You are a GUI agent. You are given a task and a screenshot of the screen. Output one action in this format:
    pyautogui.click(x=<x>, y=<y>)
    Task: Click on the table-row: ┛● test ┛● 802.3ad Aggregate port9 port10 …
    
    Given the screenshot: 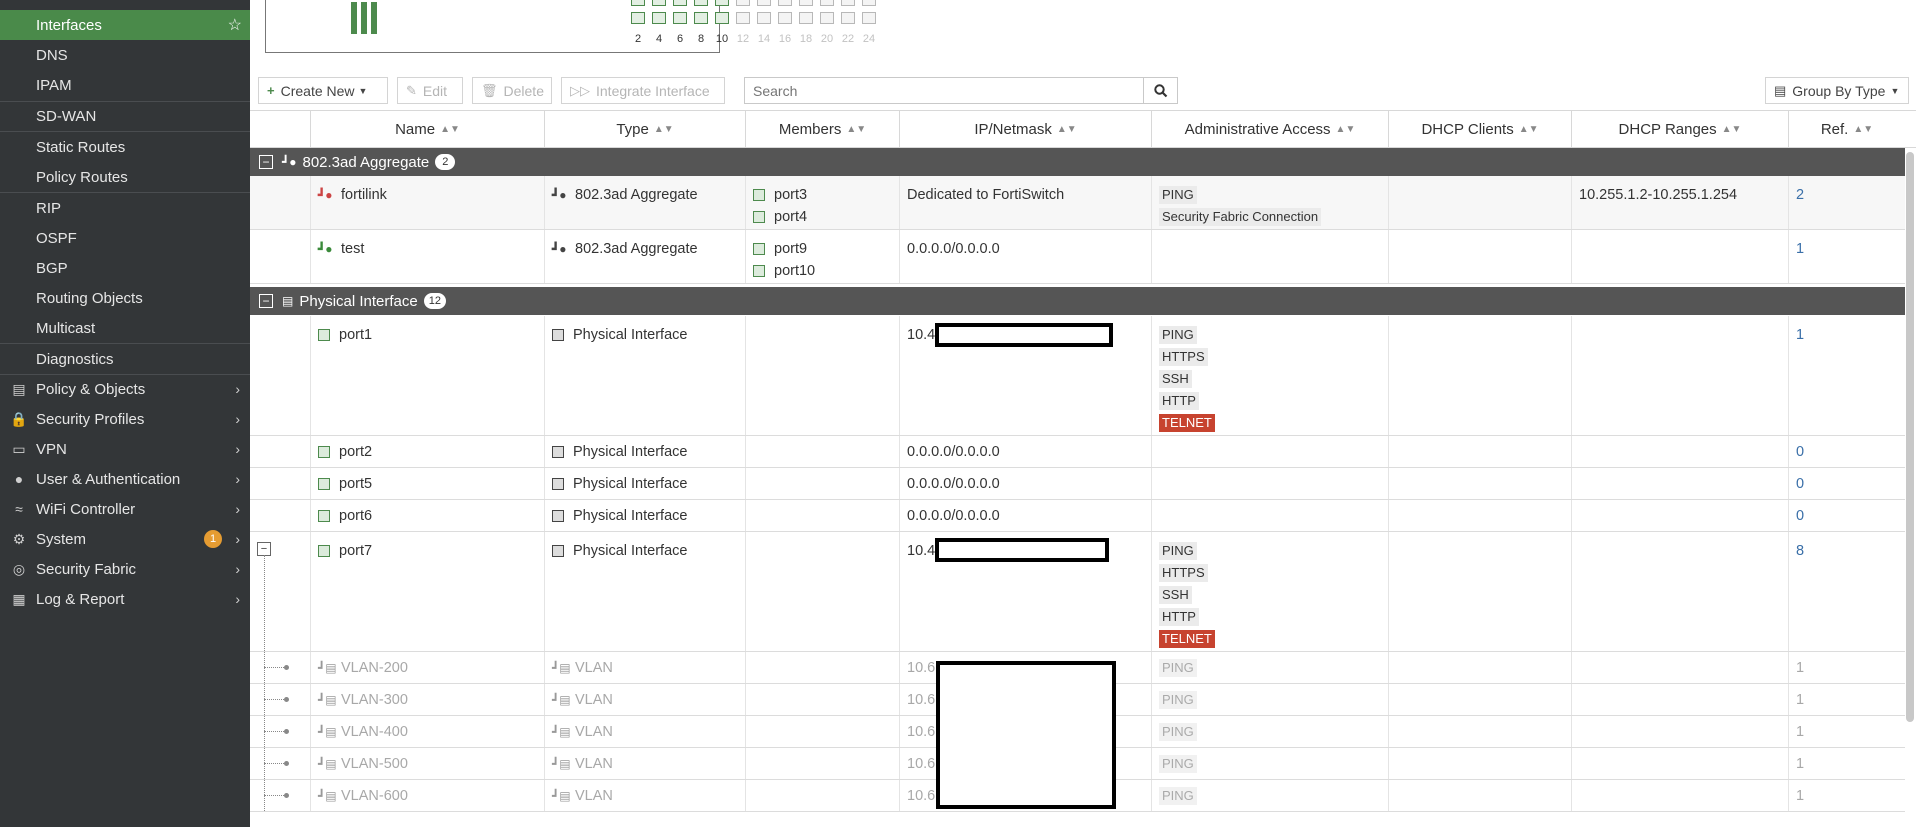 What is the action you would take?
    pyautogui.click(x=1077, y=257)
    